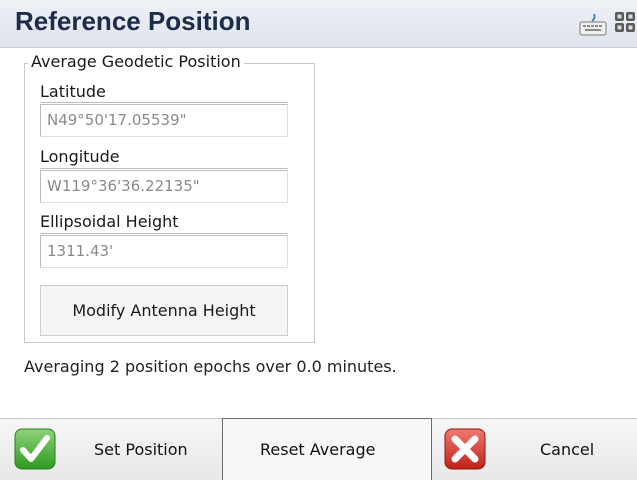 This screenshot has height=480, width=637. I want to click on group-legend: Average Geodetic Position, so click(136, 61).